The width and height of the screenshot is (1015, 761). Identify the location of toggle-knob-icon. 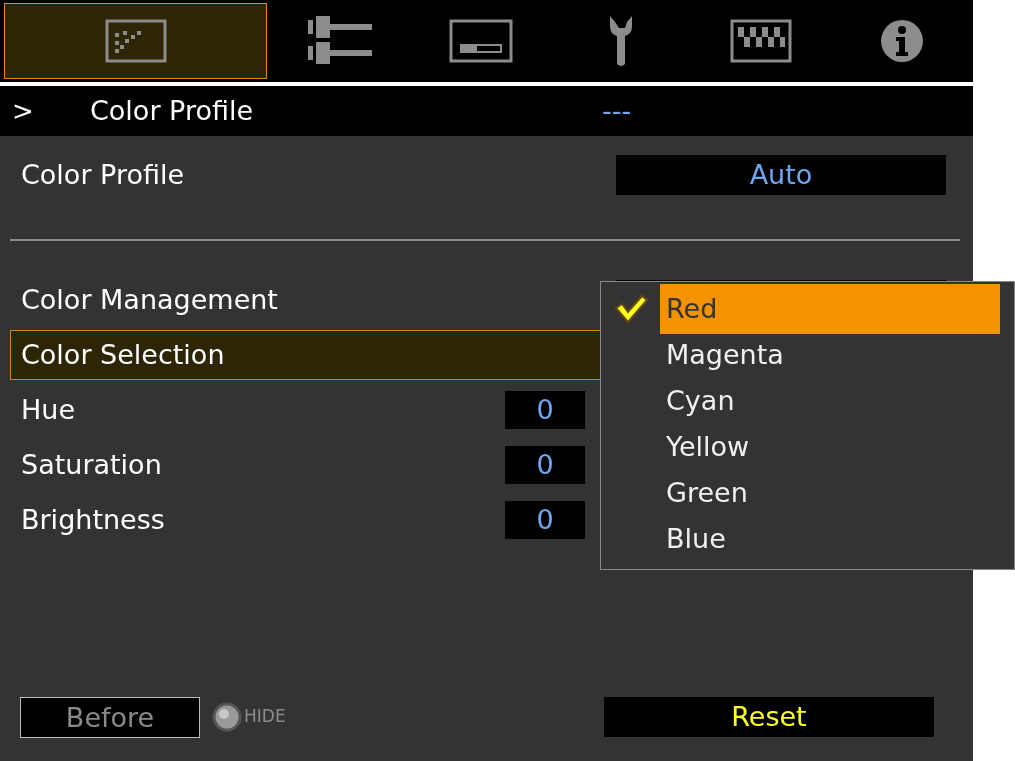
(227, 717).